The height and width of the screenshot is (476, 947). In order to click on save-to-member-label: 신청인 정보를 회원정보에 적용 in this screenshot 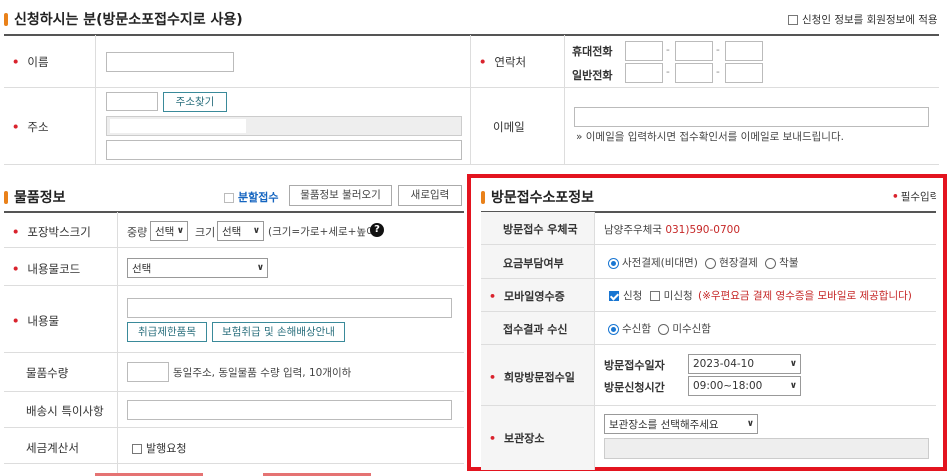, I will do `click(870, 20)`.